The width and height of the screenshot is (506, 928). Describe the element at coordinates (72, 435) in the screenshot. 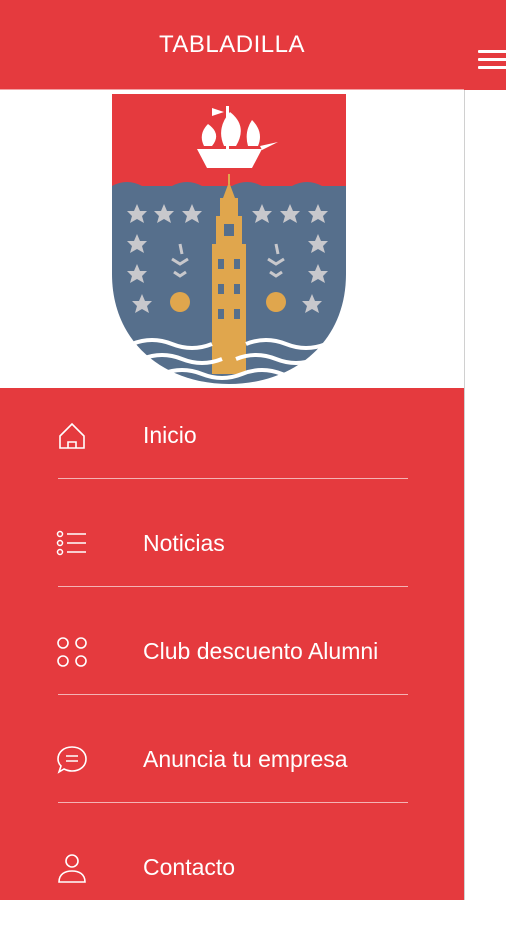

I see `home-icon` at that location.